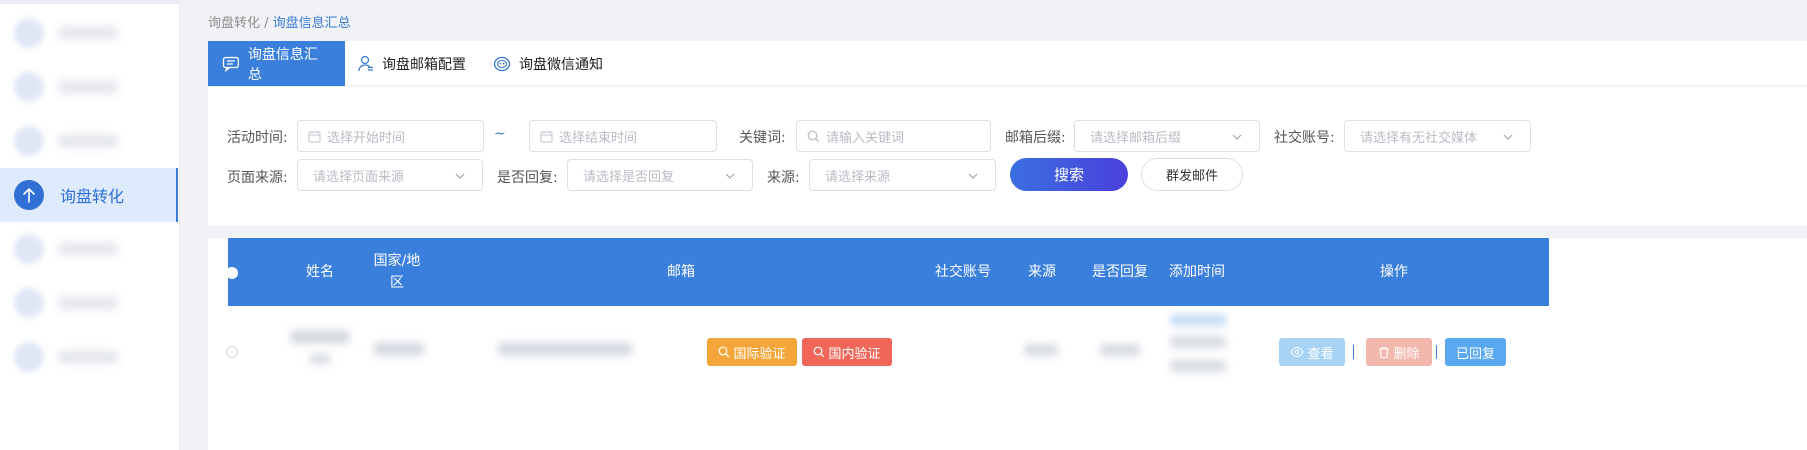  What do you see at coordinates (1297, 352) in the screenshot?
I see `eye-icon` at bounding box center [1297, 352].